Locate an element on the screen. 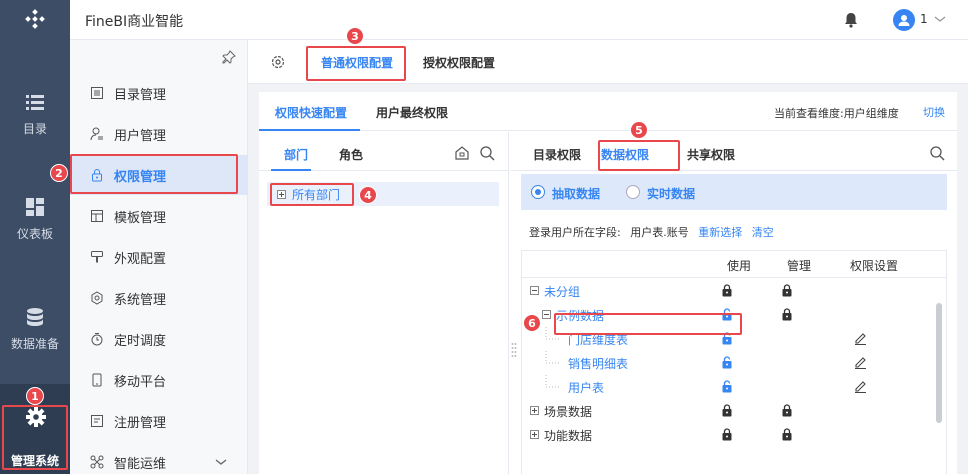 The width and height of the screenshot is (968, 474). clear-link: 清空 is located at coordinates (763, 232).